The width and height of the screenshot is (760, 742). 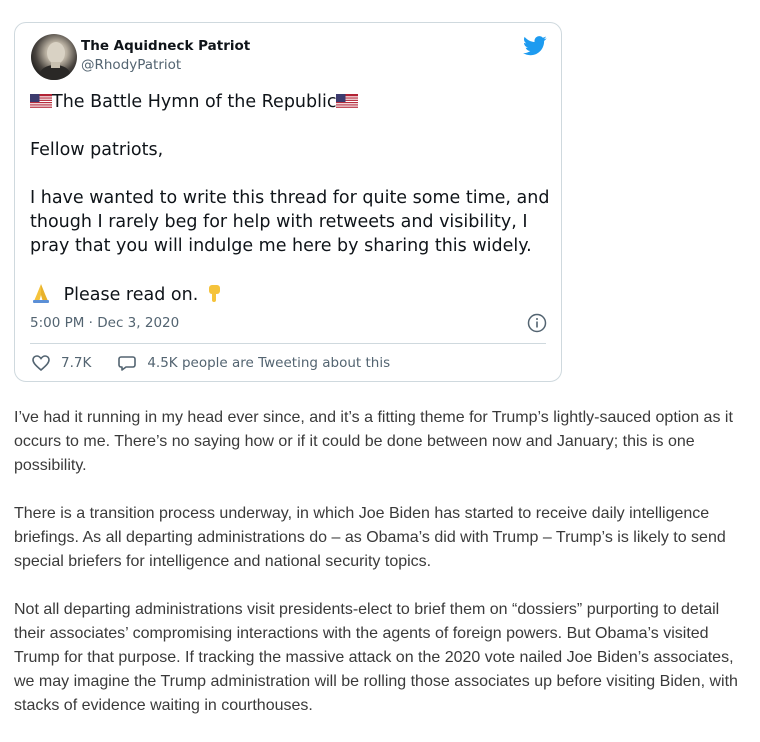 What do you see at coordinates (537, 323) in the screenshot?
I see `info-icon` at bounding box center [537, 323].